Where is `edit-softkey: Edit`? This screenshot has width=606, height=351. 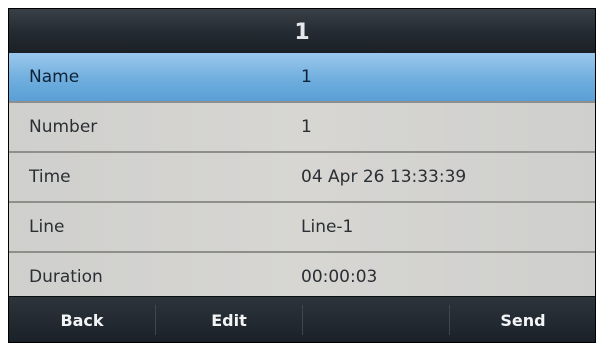 edit-softkey: Edit is located at coordinates (229, 319).